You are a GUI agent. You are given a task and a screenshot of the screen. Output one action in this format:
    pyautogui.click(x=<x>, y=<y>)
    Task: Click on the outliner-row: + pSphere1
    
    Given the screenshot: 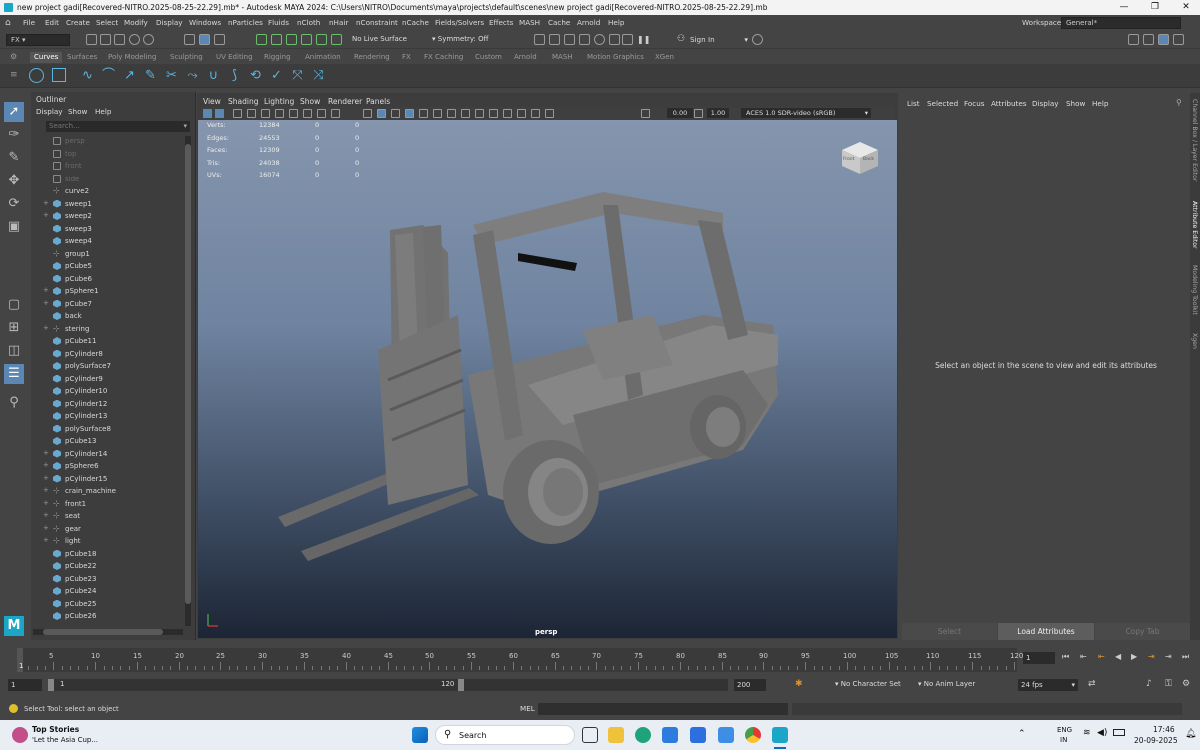 What is the action you would take?
    pyautogui.click(x=108, y=291)
    